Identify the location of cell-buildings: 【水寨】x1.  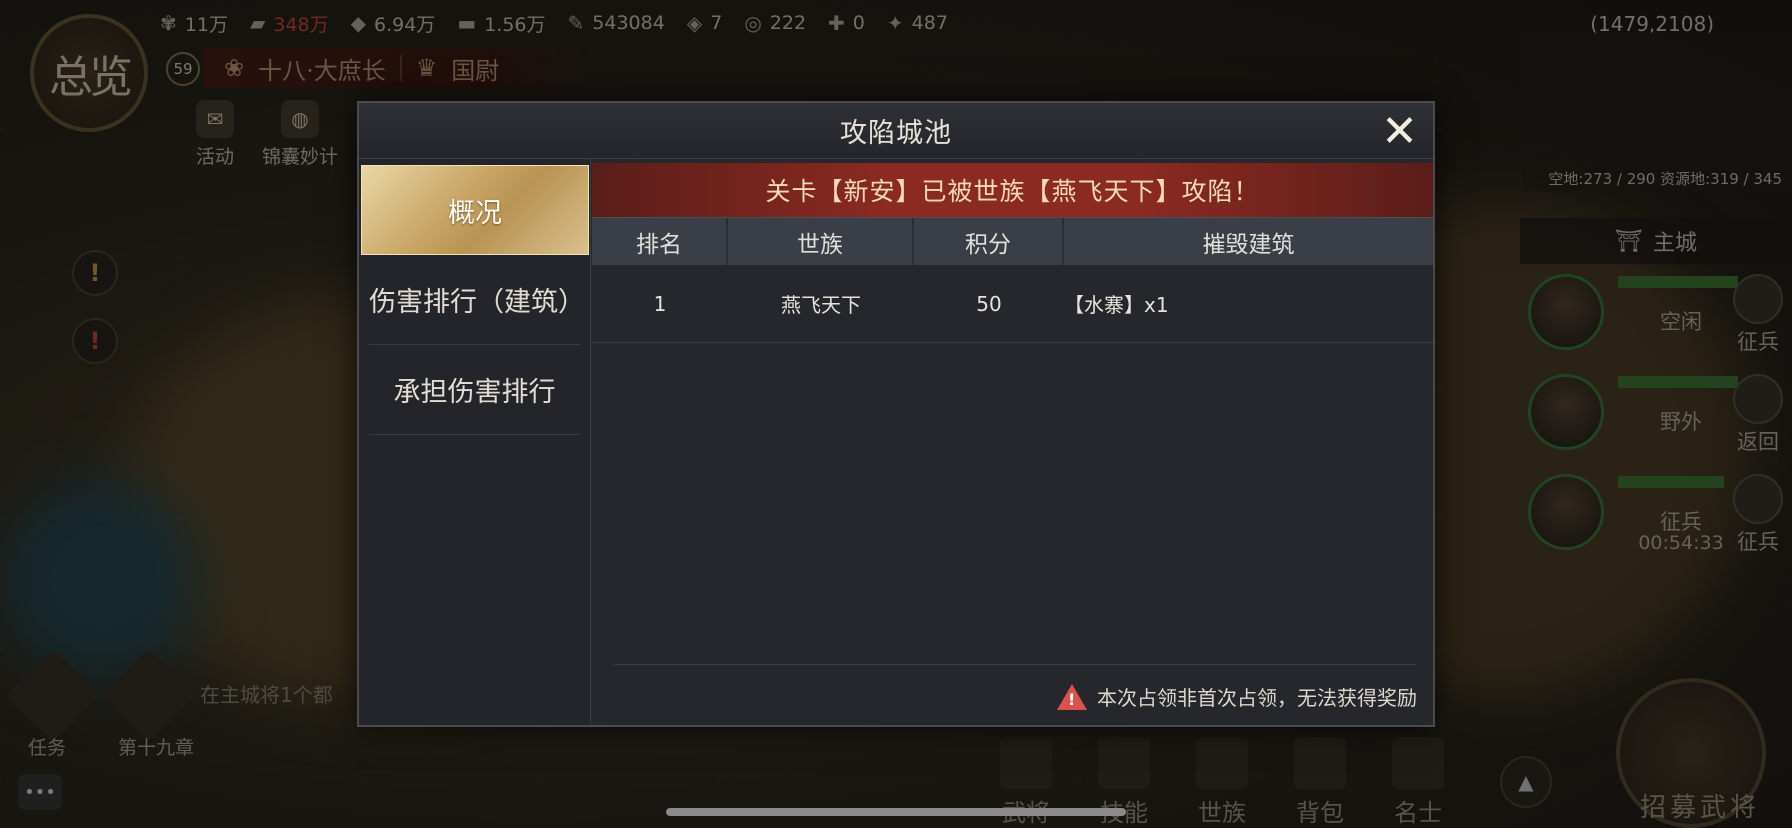
(1116, 305).